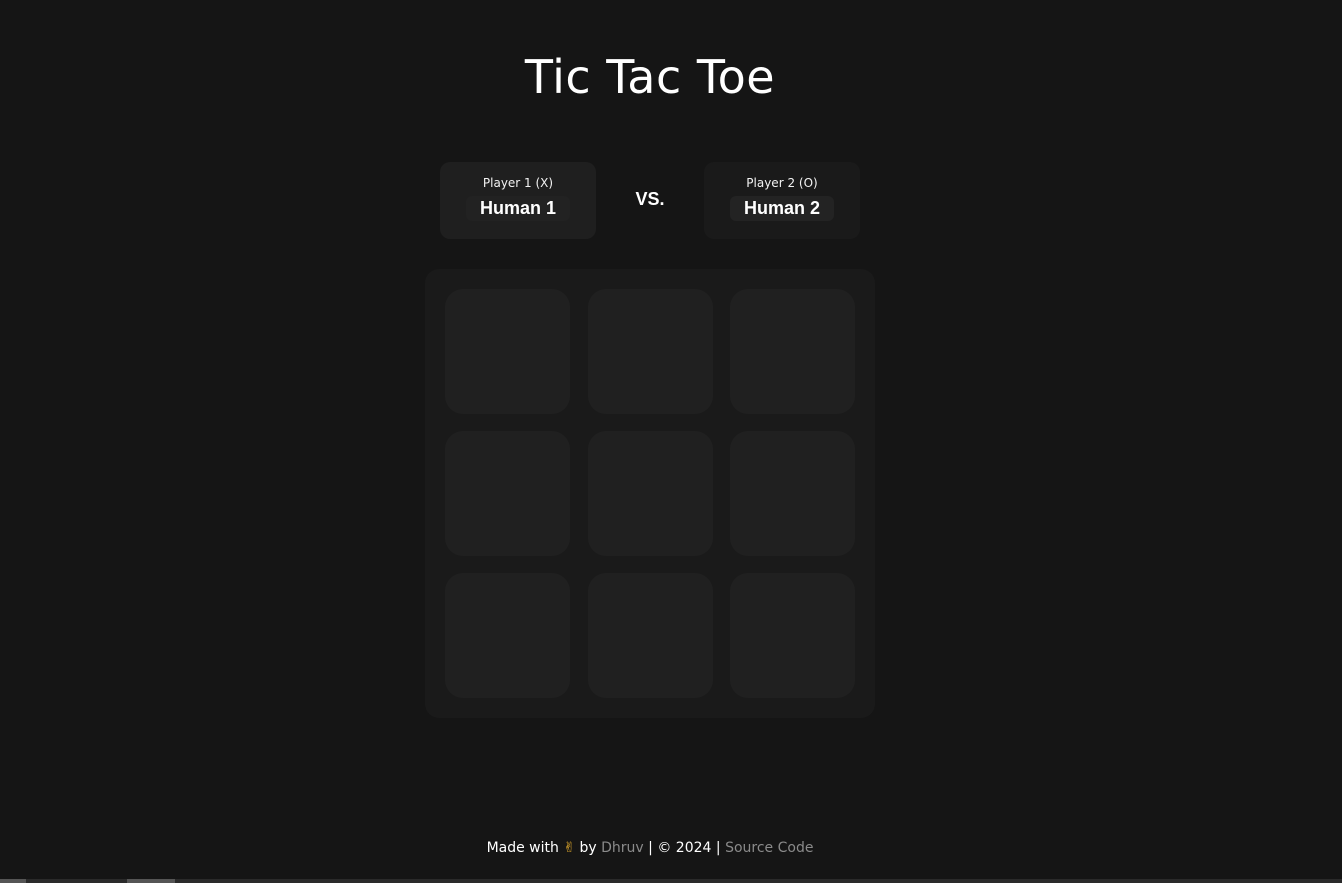 This screenshot has height=883, width=1342. I want to click on scrollbar-thumb, so click(151, 881).